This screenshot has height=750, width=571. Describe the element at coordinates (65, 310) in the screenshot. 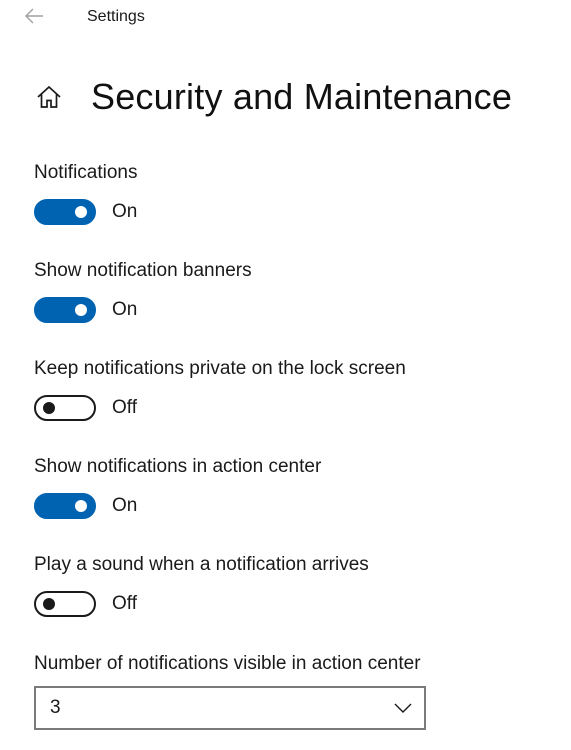

I see `notification-banners-toggle` at that location.